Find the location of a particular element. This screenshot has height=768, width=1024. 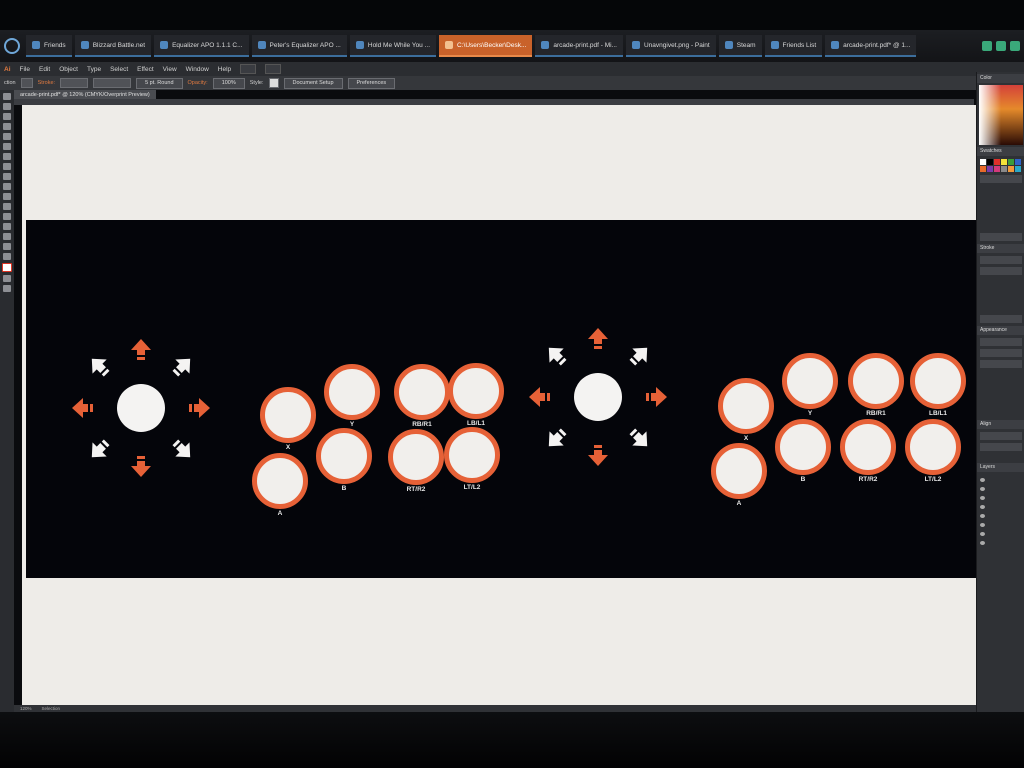

arrange-documents-button is located at coordinates (273, 69).